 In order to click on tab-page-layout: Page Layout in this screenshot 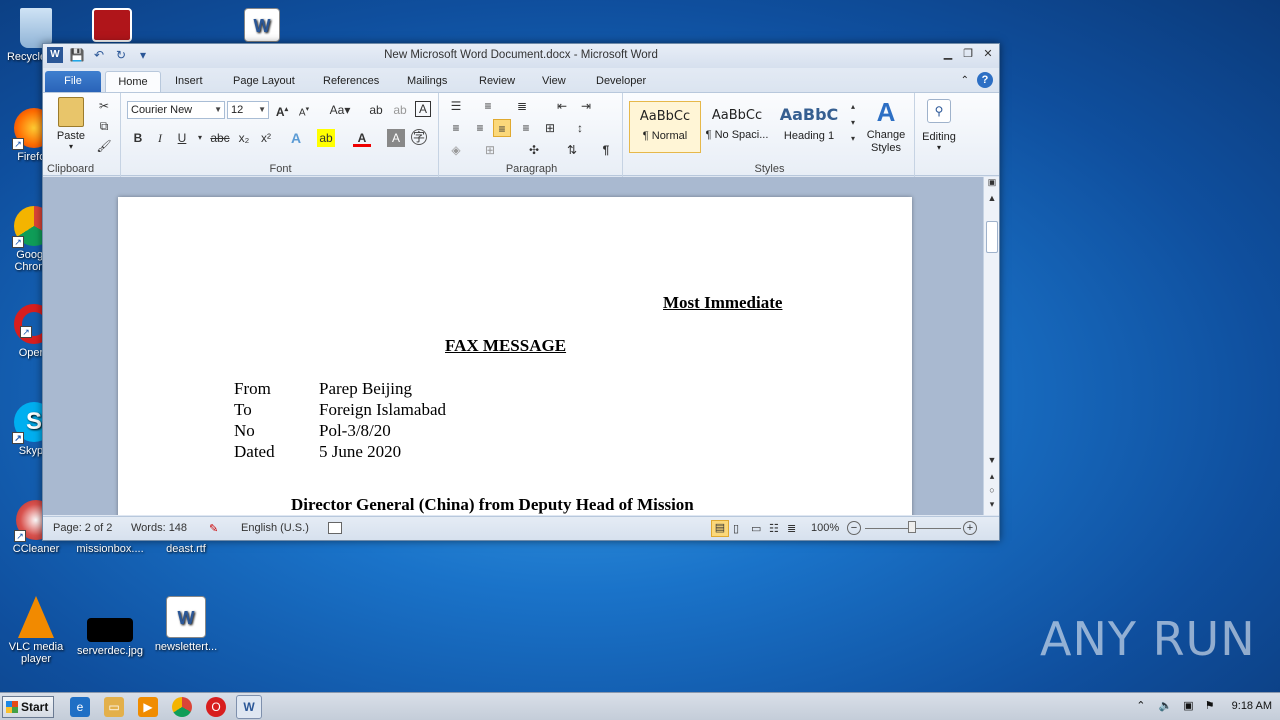, I will do `click(264, 81)`.